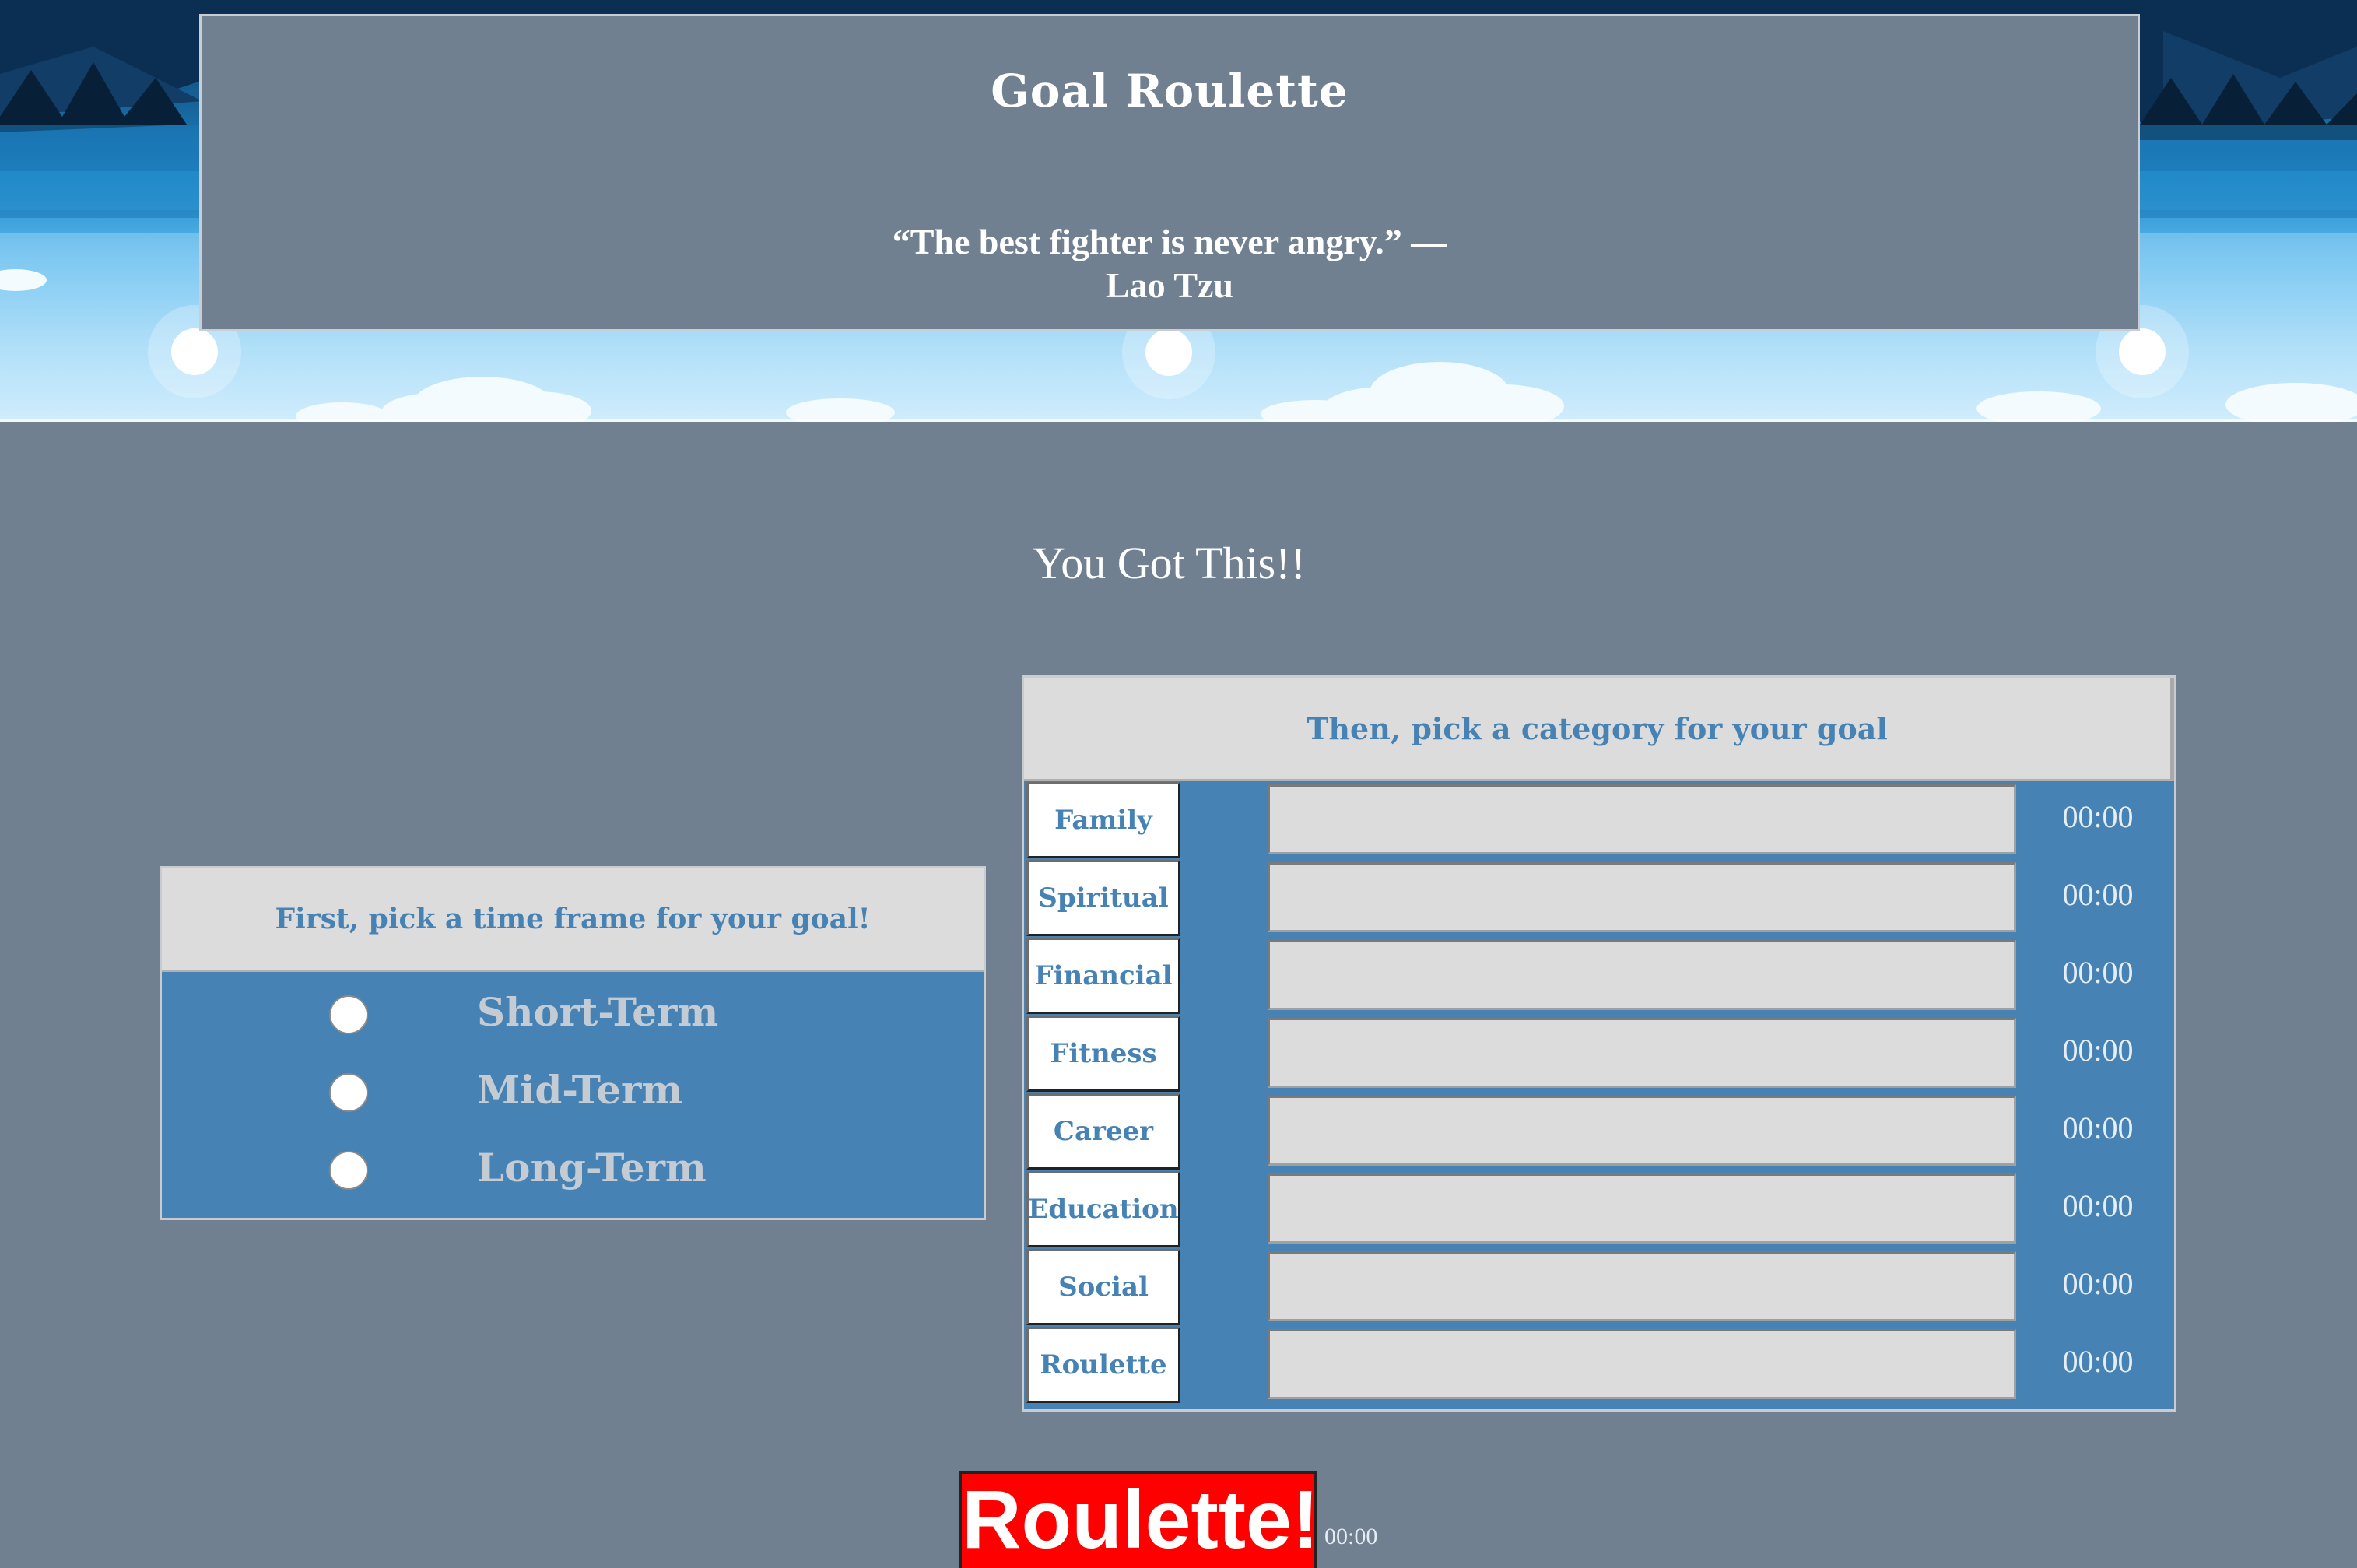  I want to click on timeframe-option-long-term: Long-Term, so click(573, 1169).